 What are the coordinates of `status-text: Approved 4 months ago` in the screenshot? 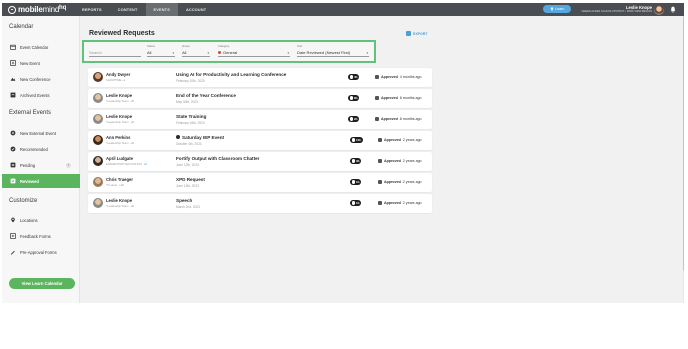 It's located at (398, 76).